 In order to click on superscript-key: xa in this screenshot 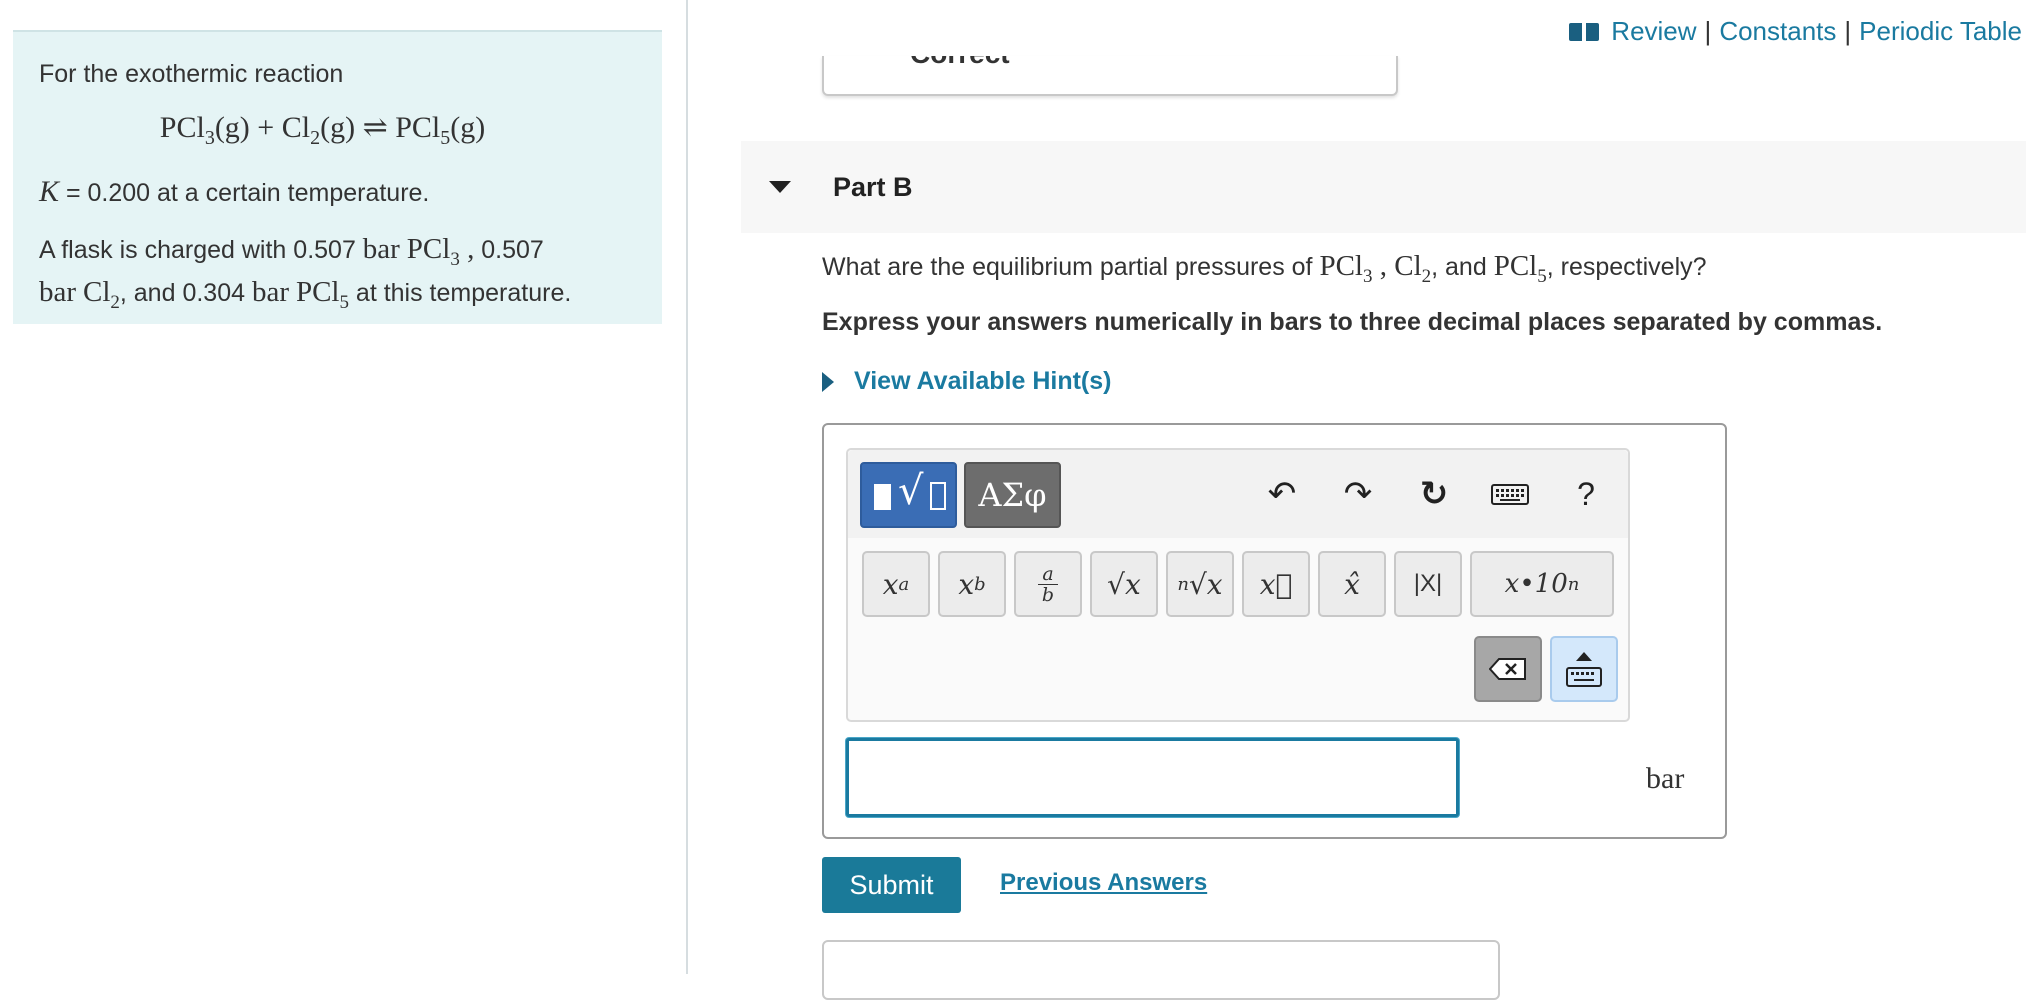, I will do `click(896, 584)`.